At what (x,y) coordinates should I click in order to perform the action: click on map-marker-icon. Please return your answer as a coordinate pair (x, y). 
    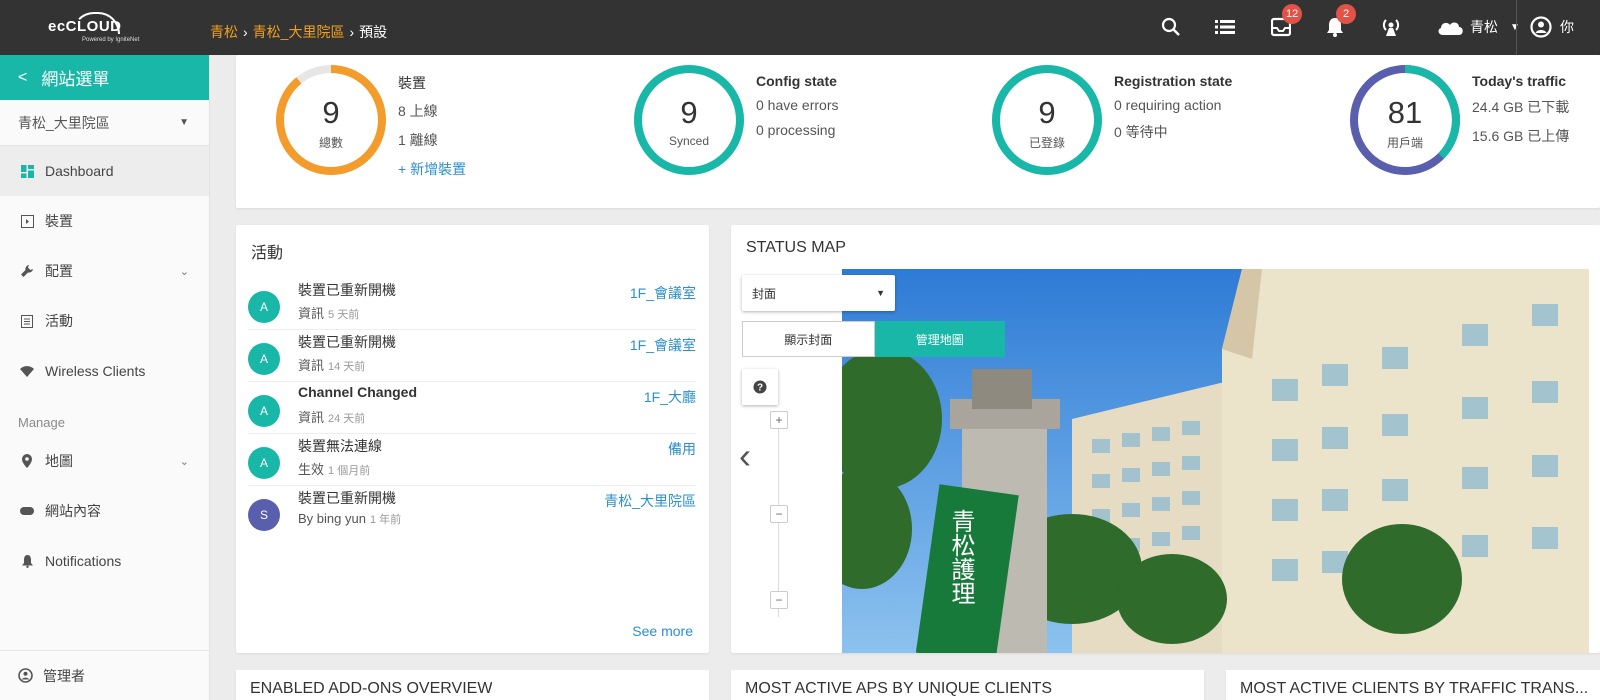
    Looking at the image, I should click on (27, 461).